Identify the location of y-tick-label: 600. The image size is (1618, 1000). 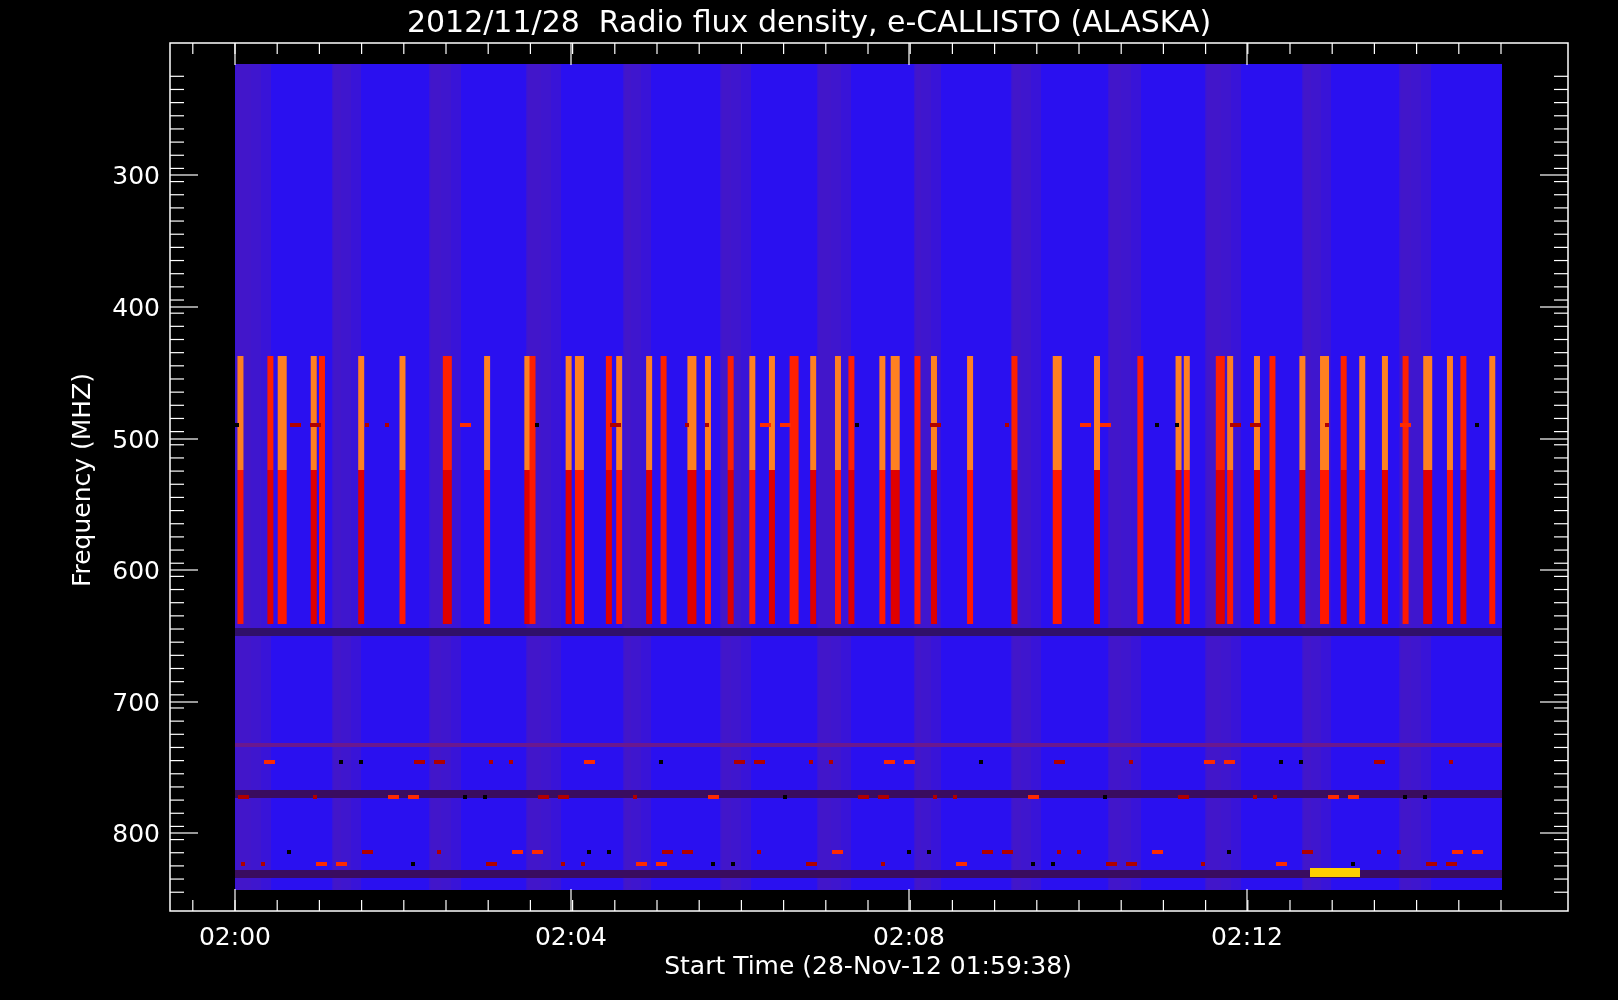
(136, 570).